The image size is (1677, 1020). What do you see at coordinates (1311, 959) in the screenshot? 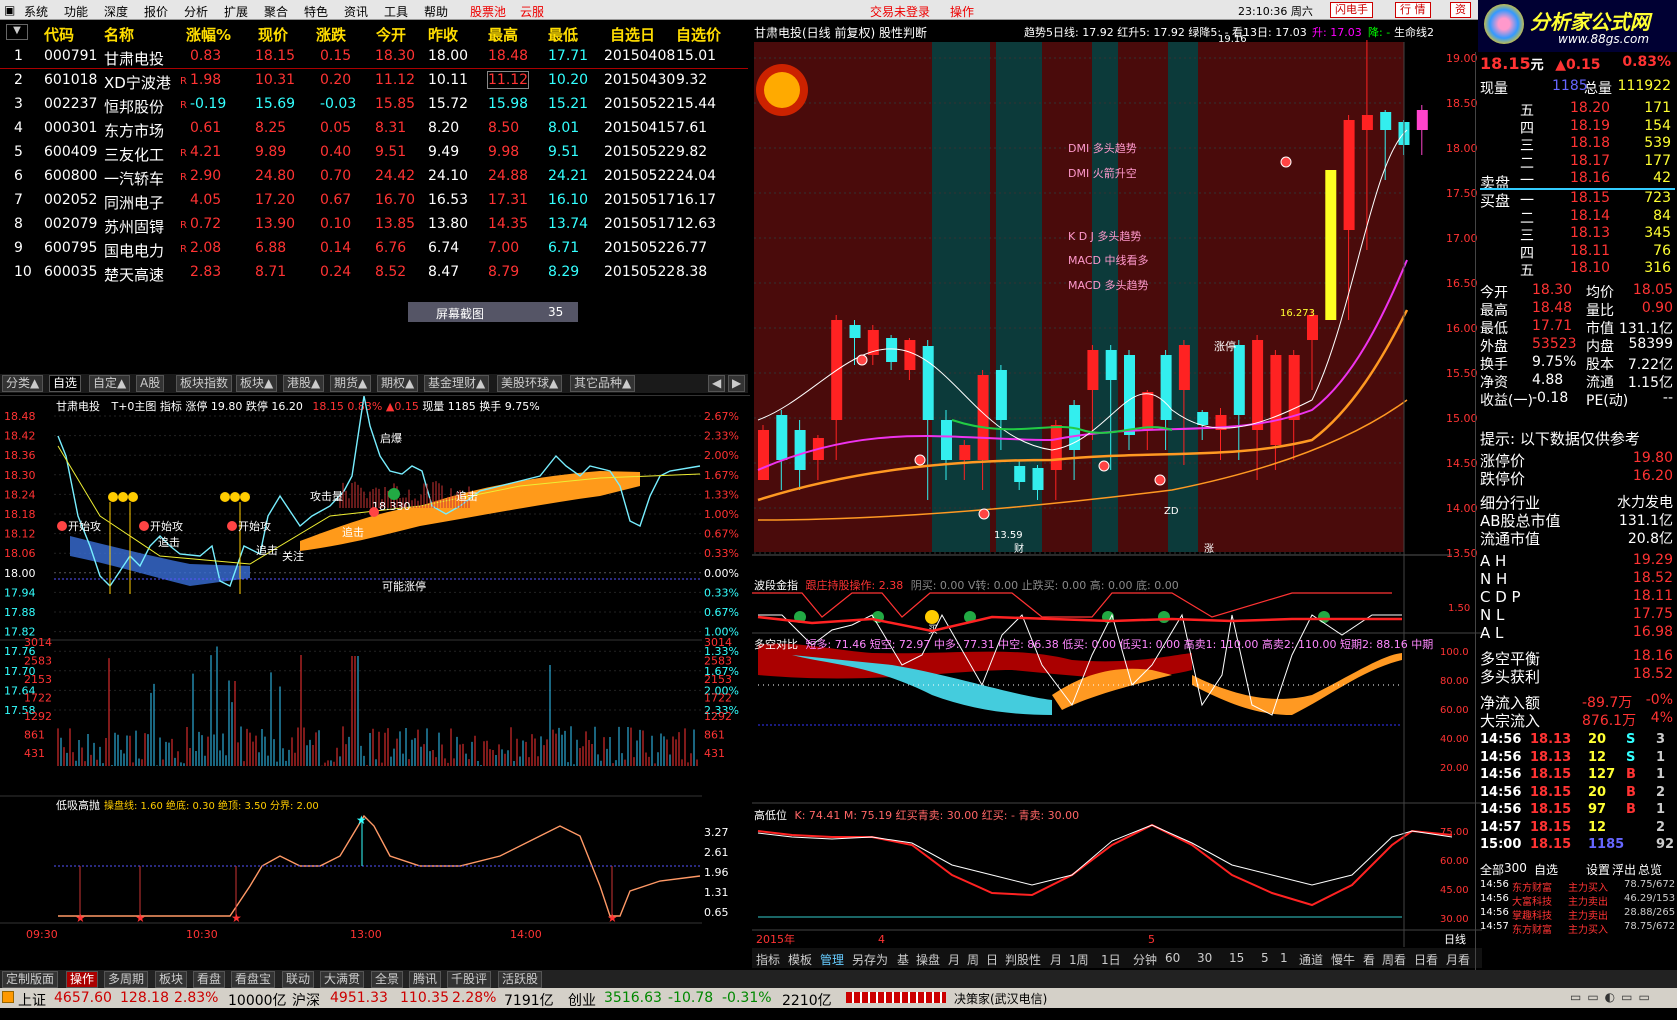
I see `toolbar-item: 通道` at bounding box center [1311, 959].